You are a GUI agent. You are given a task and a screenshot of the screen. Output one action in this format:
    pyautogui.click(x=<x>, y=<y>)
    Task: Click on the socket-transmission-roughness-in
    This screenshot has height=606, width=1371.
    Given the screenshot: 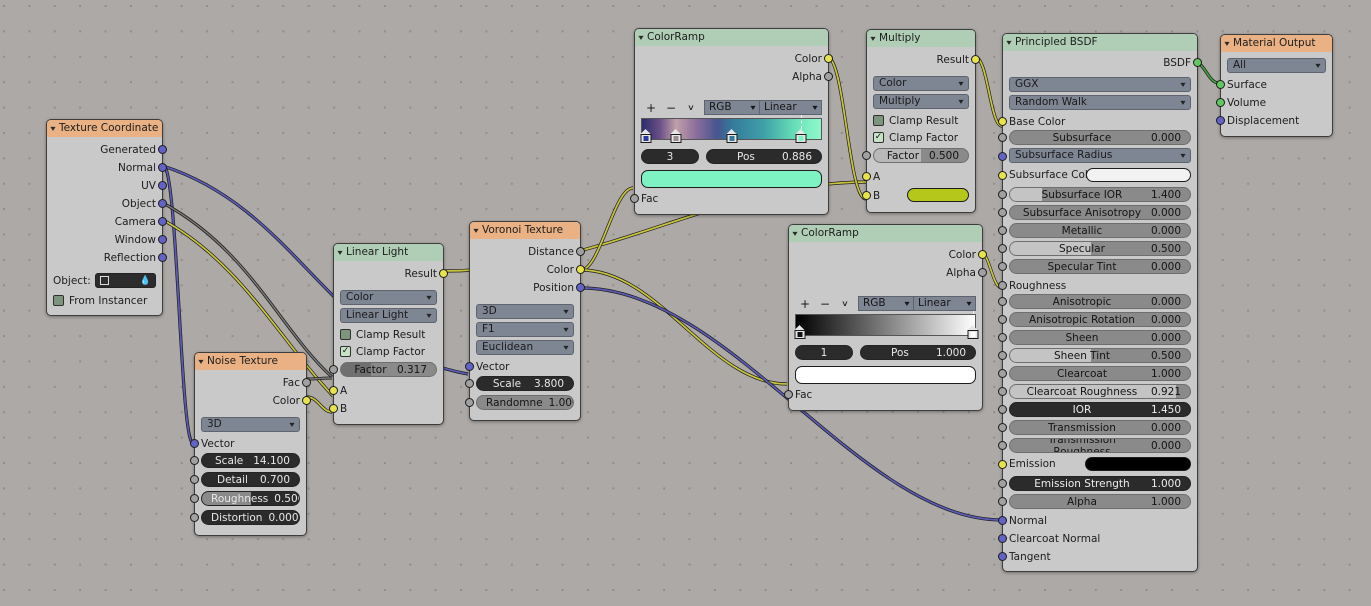 What is the action you would take?
    pyautogui.click(x=1002, y=445)
    